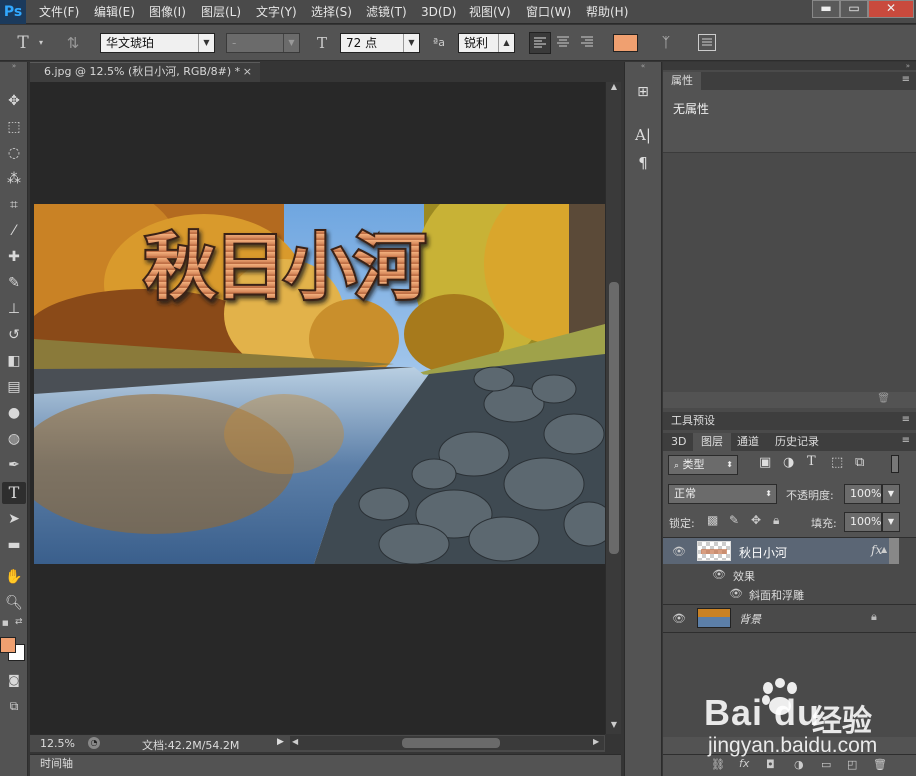  Describe the element at coordinates (863, 522) in the screenshot. I see `fill-input: 100%` at that location.